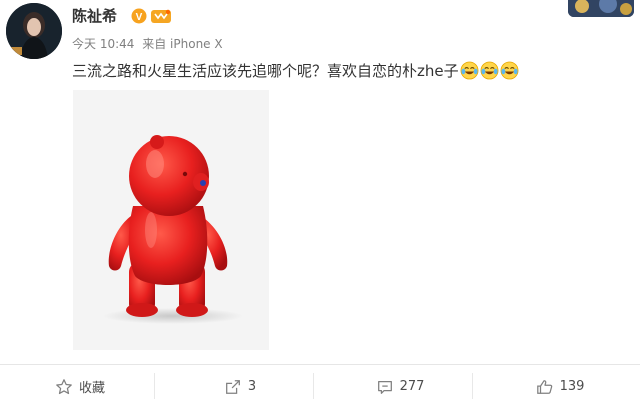 Image resolution: width=640 pixels, height=408 pixels. What do you see at coordinates (265, 71) in the screenshot?
I see `post-text-content: 三流之路和火星生活应该先追哪个呢？喜欢自恋的朴zhe子` at bounding box center [265, 71].